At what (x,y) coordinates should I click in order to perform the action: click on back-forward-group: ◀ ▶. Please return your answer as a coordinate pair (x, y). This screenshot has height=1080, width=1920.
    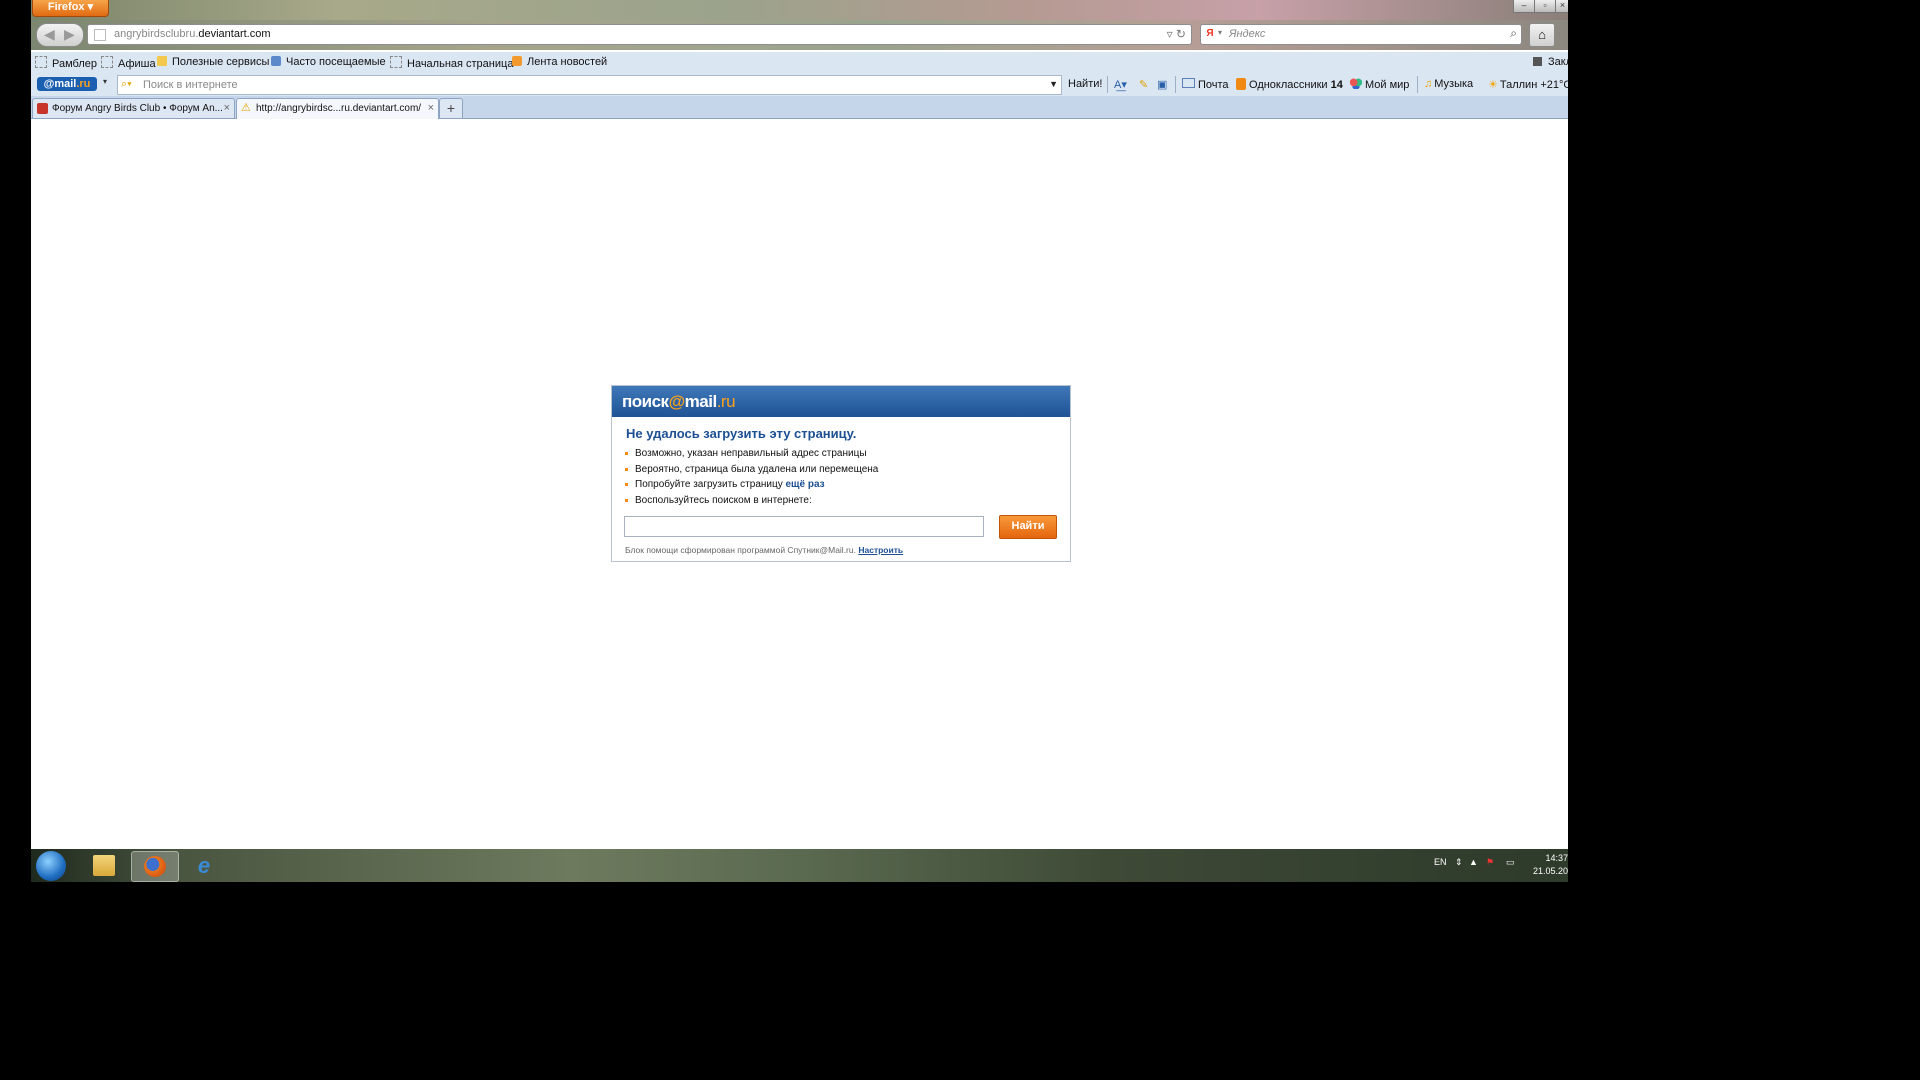
    Looking at the image, I should click on (60, 35).